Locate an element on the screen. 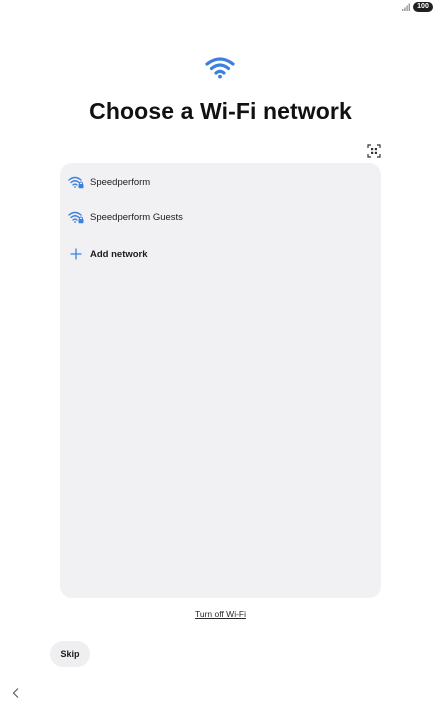 Image resolution: width=441 pixels, height=706 pixels. network-item-speedperform-guests: Speedperform Guests is located at coordinates (220, 217).